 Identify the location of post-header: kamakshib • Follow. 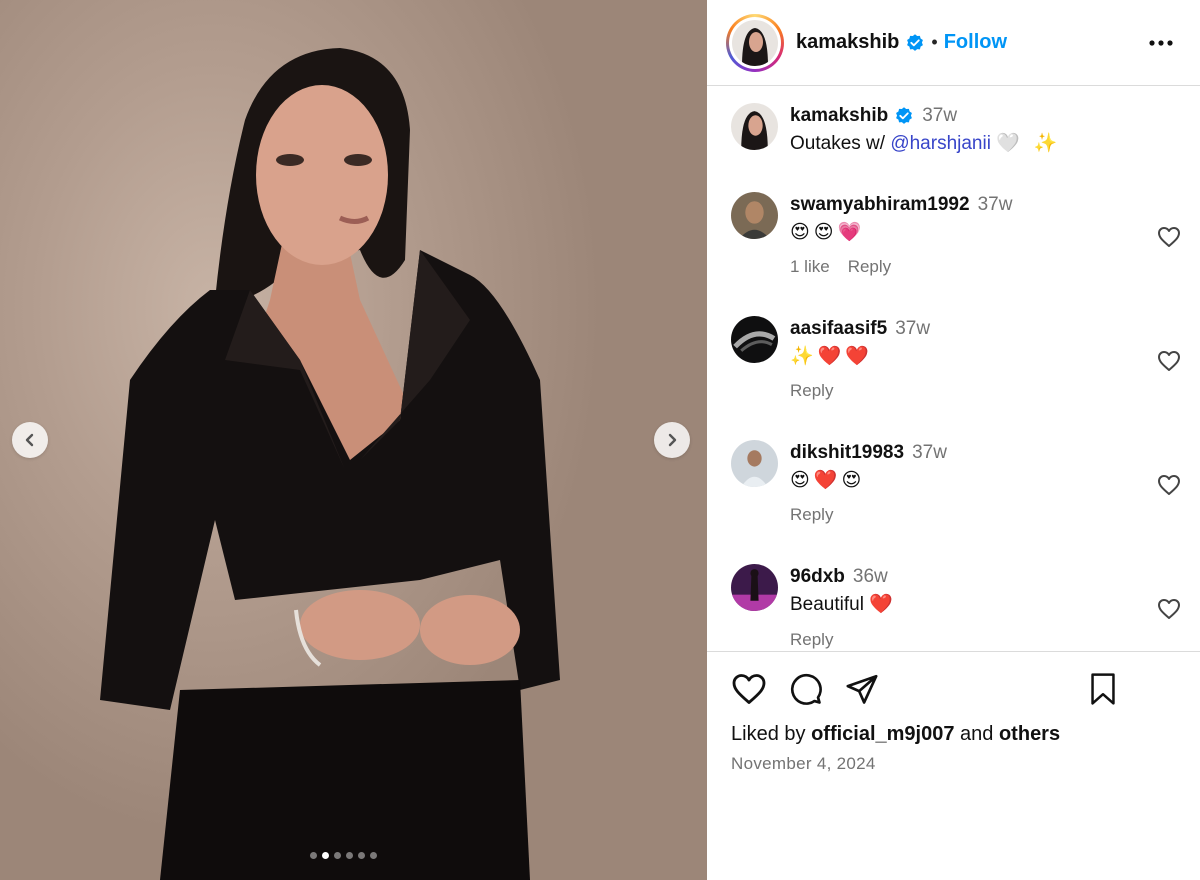
(953, 43).